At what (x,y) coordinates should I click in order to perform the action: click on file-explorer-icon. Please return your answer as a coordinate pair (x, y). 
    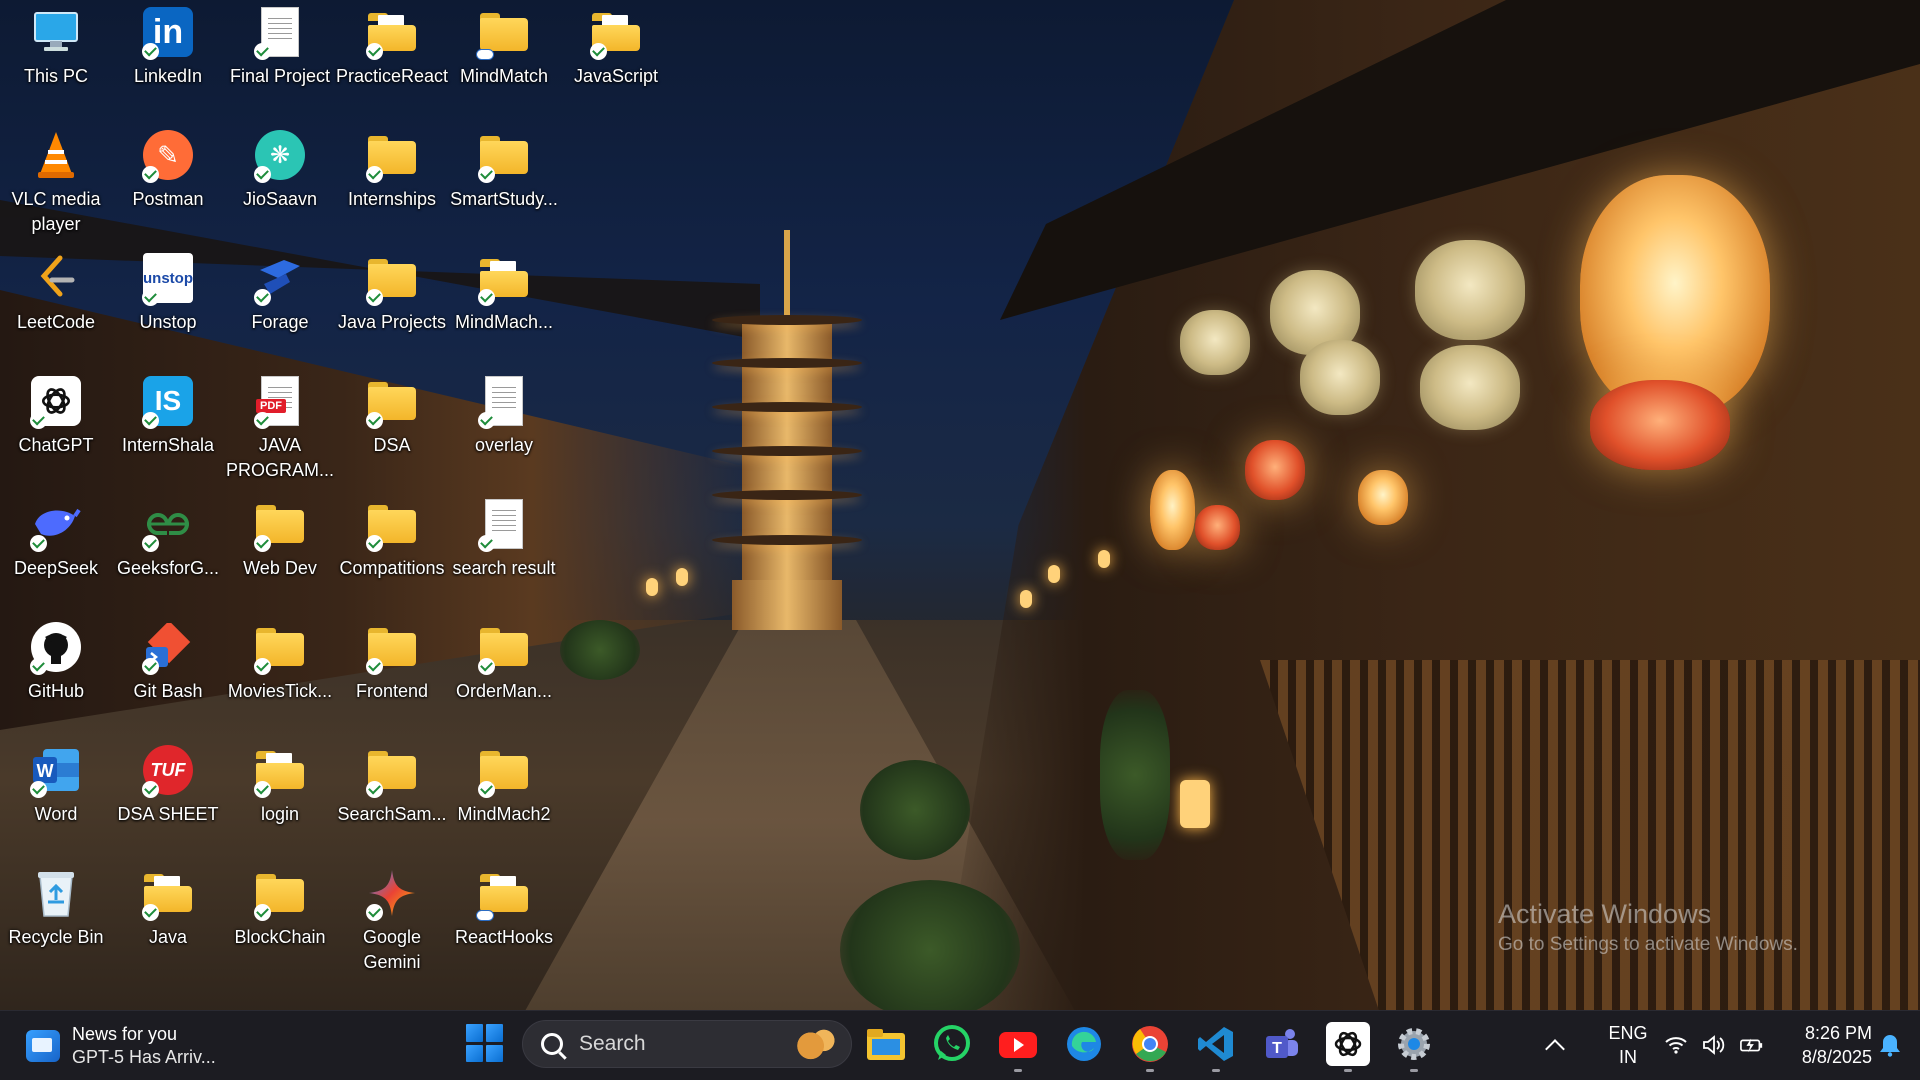
    Looking at the image, I should click on (886, 1044).